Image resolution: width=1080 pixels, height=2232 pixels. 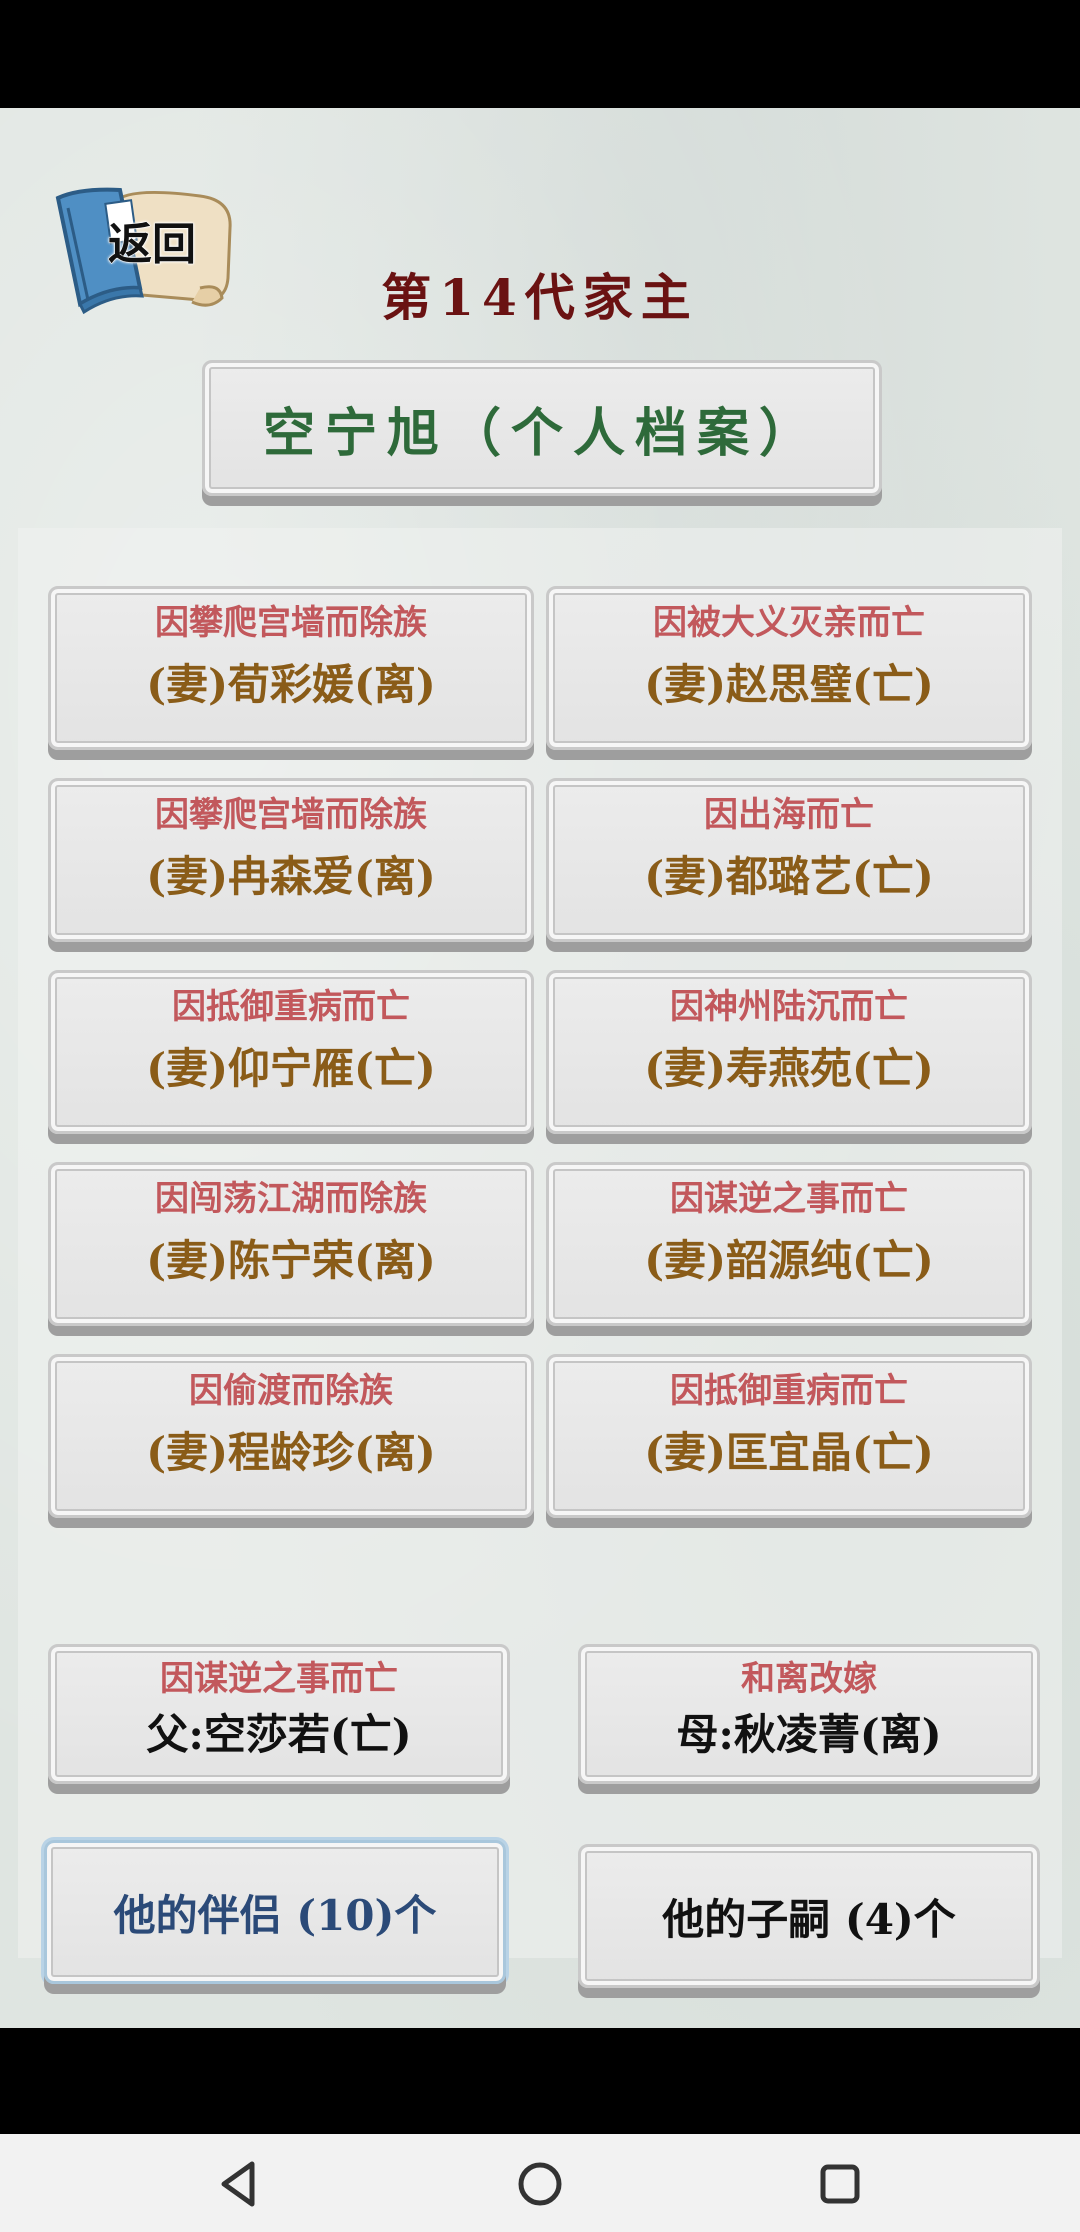 I want to click on spouse-cause: 因谋逆之事而亡, so click(x=789, y=1199).